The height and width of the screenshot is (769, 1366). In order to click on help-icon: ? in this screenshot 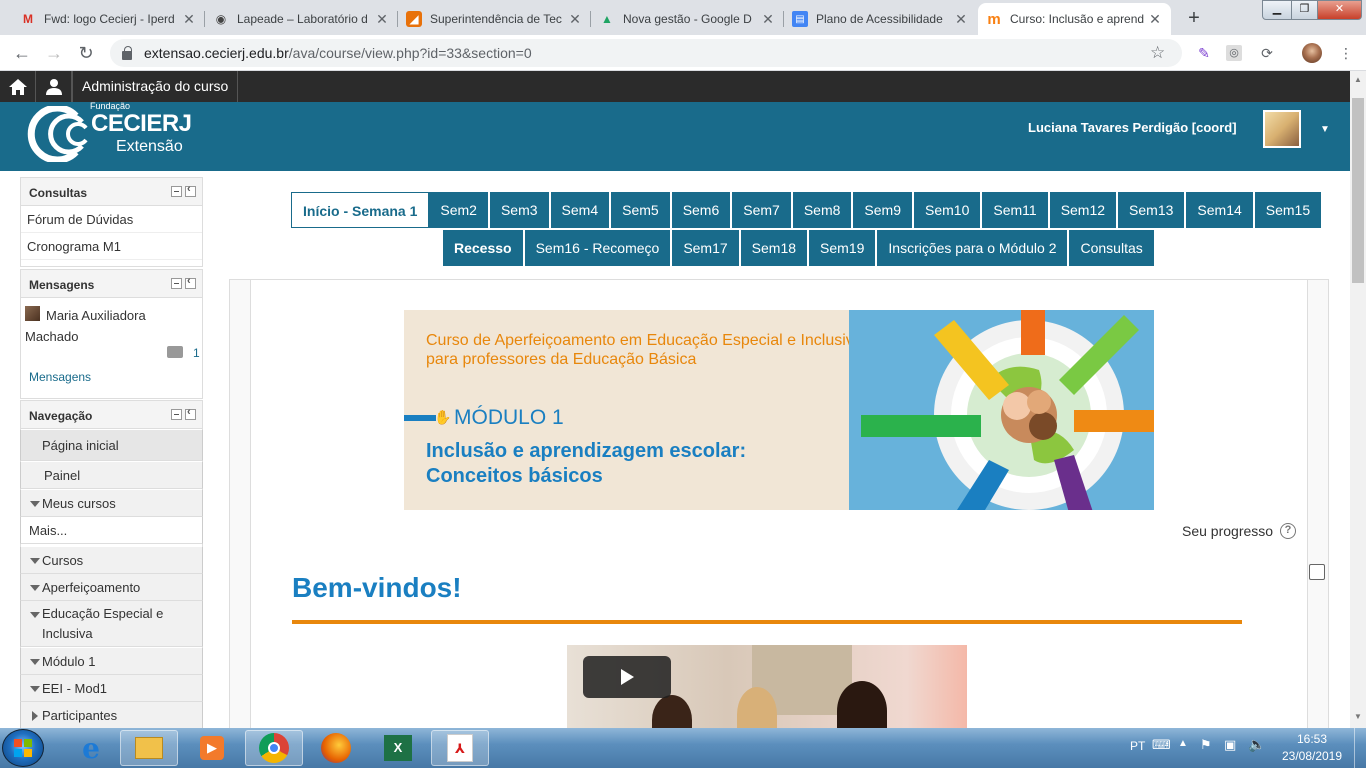, I will do `click(1288, 531)`.